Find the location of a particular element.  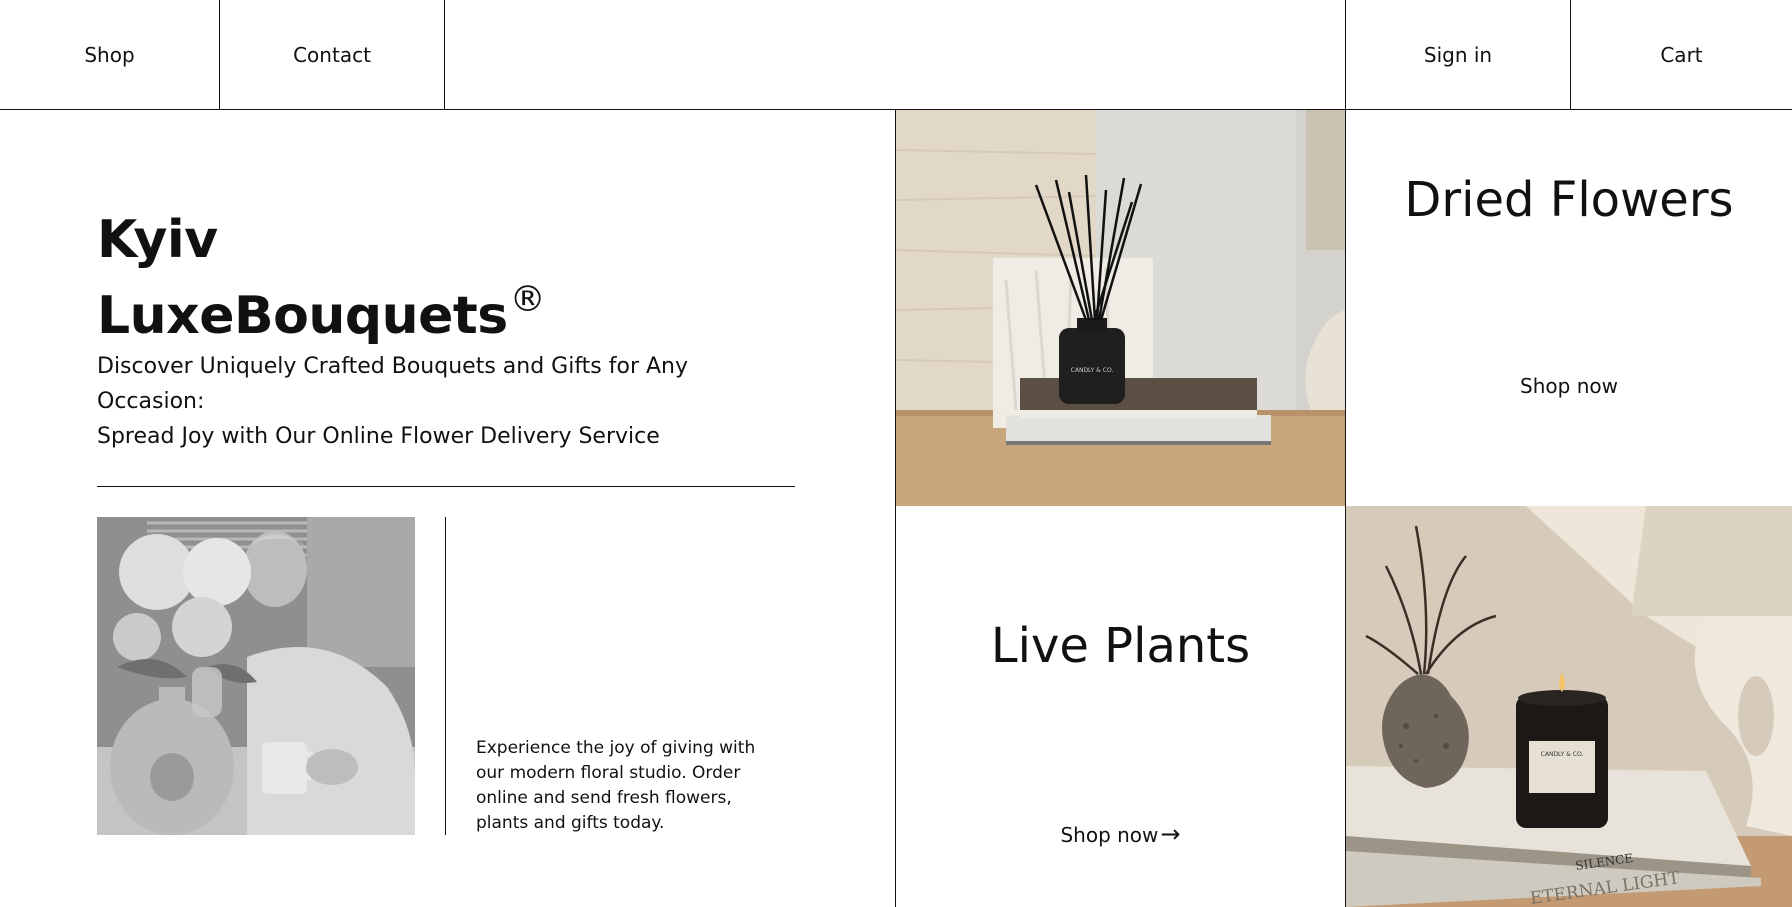

candle-label: CANDLY & CO. is located at coordinates (1562, 754).